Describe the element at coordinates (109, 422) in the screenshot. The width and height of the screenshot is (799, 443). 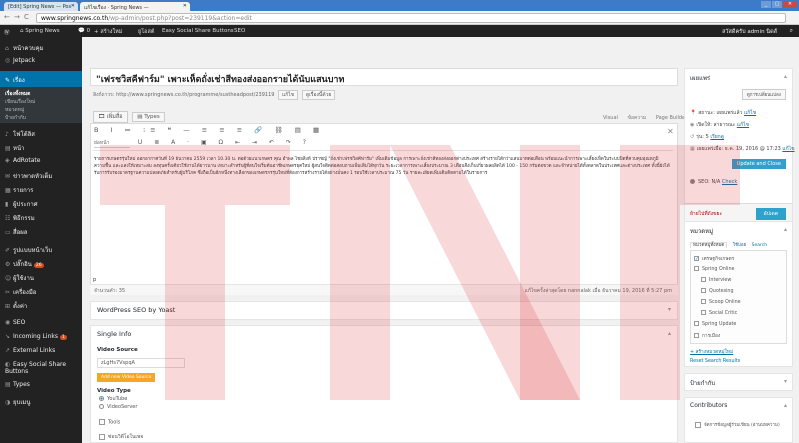
I see `tools-option: Tools` at that location.